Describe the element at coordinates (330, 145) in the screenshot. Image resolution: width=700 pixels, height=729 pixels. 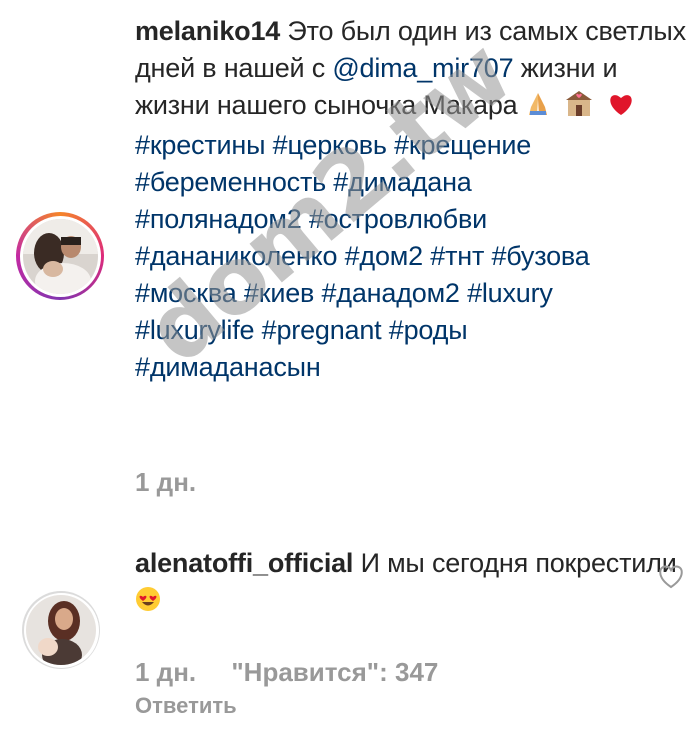
I see `hashtag-link: #церковь` at that location.